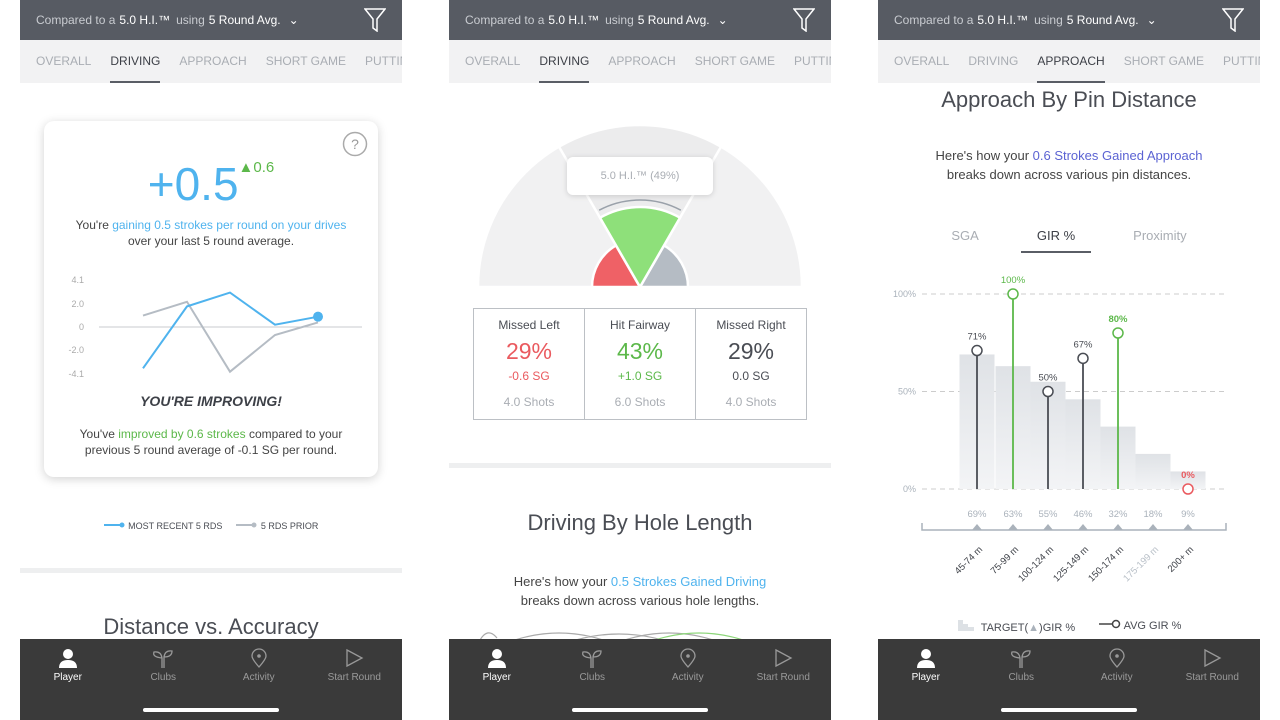 The height and width of the screenshot is (720, 1280). I want to click on subtab-gir: GIR %, so click(1056, 240).